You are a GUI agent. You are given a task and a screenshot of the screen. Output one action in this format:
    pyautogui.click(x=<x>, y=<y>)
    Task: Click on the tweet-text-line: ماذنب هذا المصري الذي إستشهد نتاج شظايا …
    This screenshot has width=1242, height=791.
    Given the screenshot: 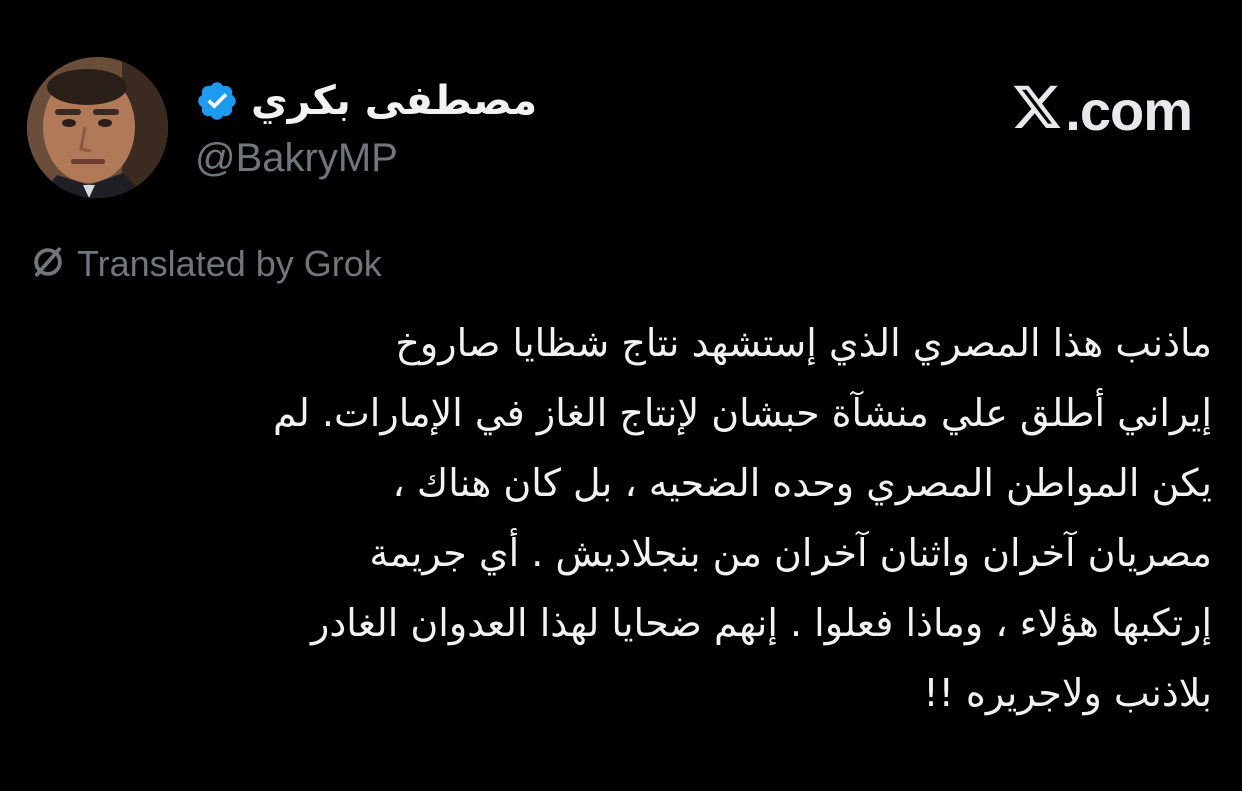 What is the action you would take?
    pyautogui.click(x=803, y=343)
    